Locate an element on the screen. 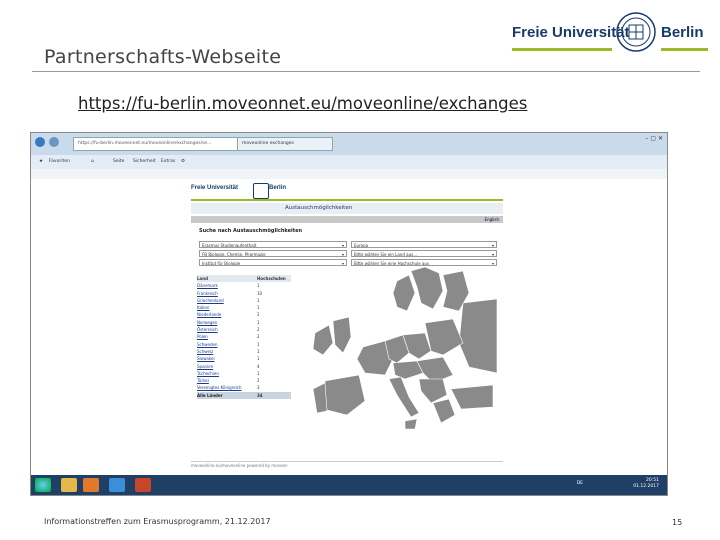 Image resolution: width=720 pixels, height=540 pixels. command-item-page: Seite is located at coordinates (118, 162).